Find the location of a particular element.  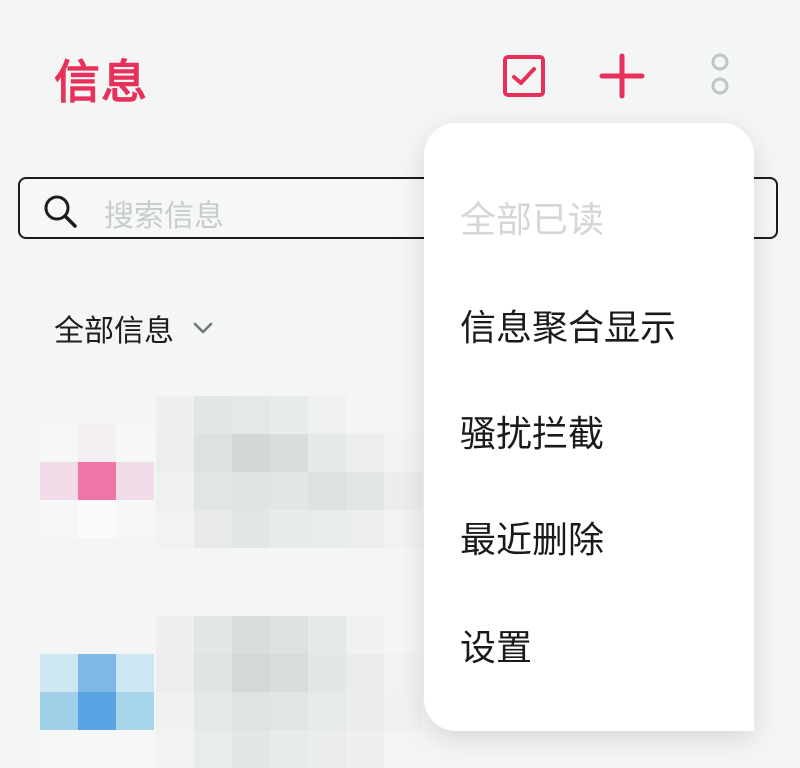

menu-item-recently-deleted: 最近删除 is located at coordinates (532, 537).